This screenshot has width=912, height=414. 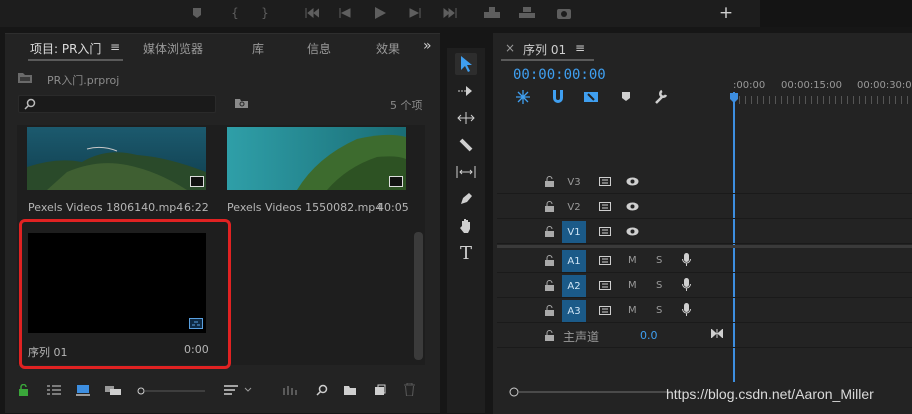 I want to click on top-right-area, so click(x=836, y=13).